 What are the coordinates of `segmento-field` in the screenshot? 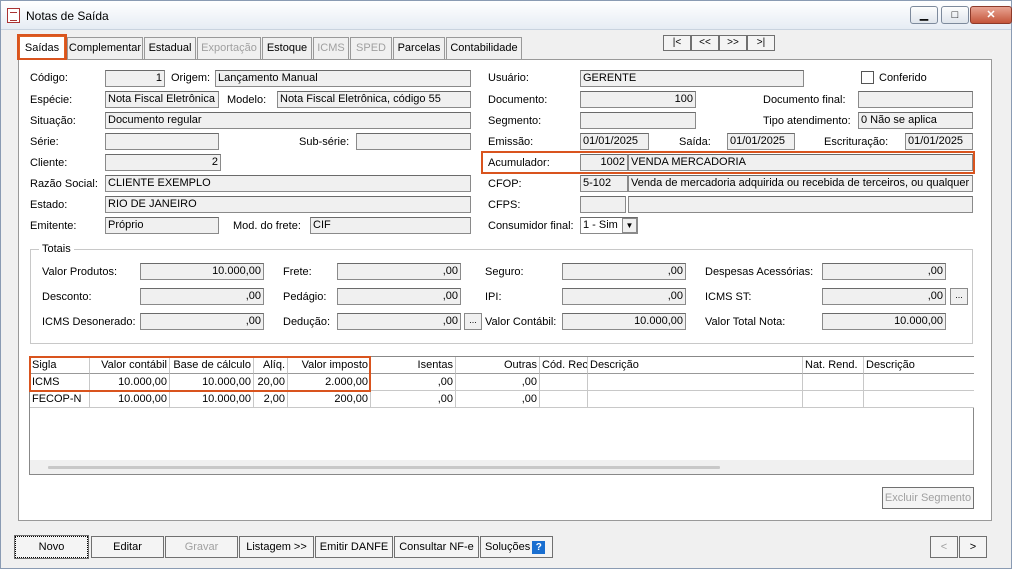 It's located at (638, 120).